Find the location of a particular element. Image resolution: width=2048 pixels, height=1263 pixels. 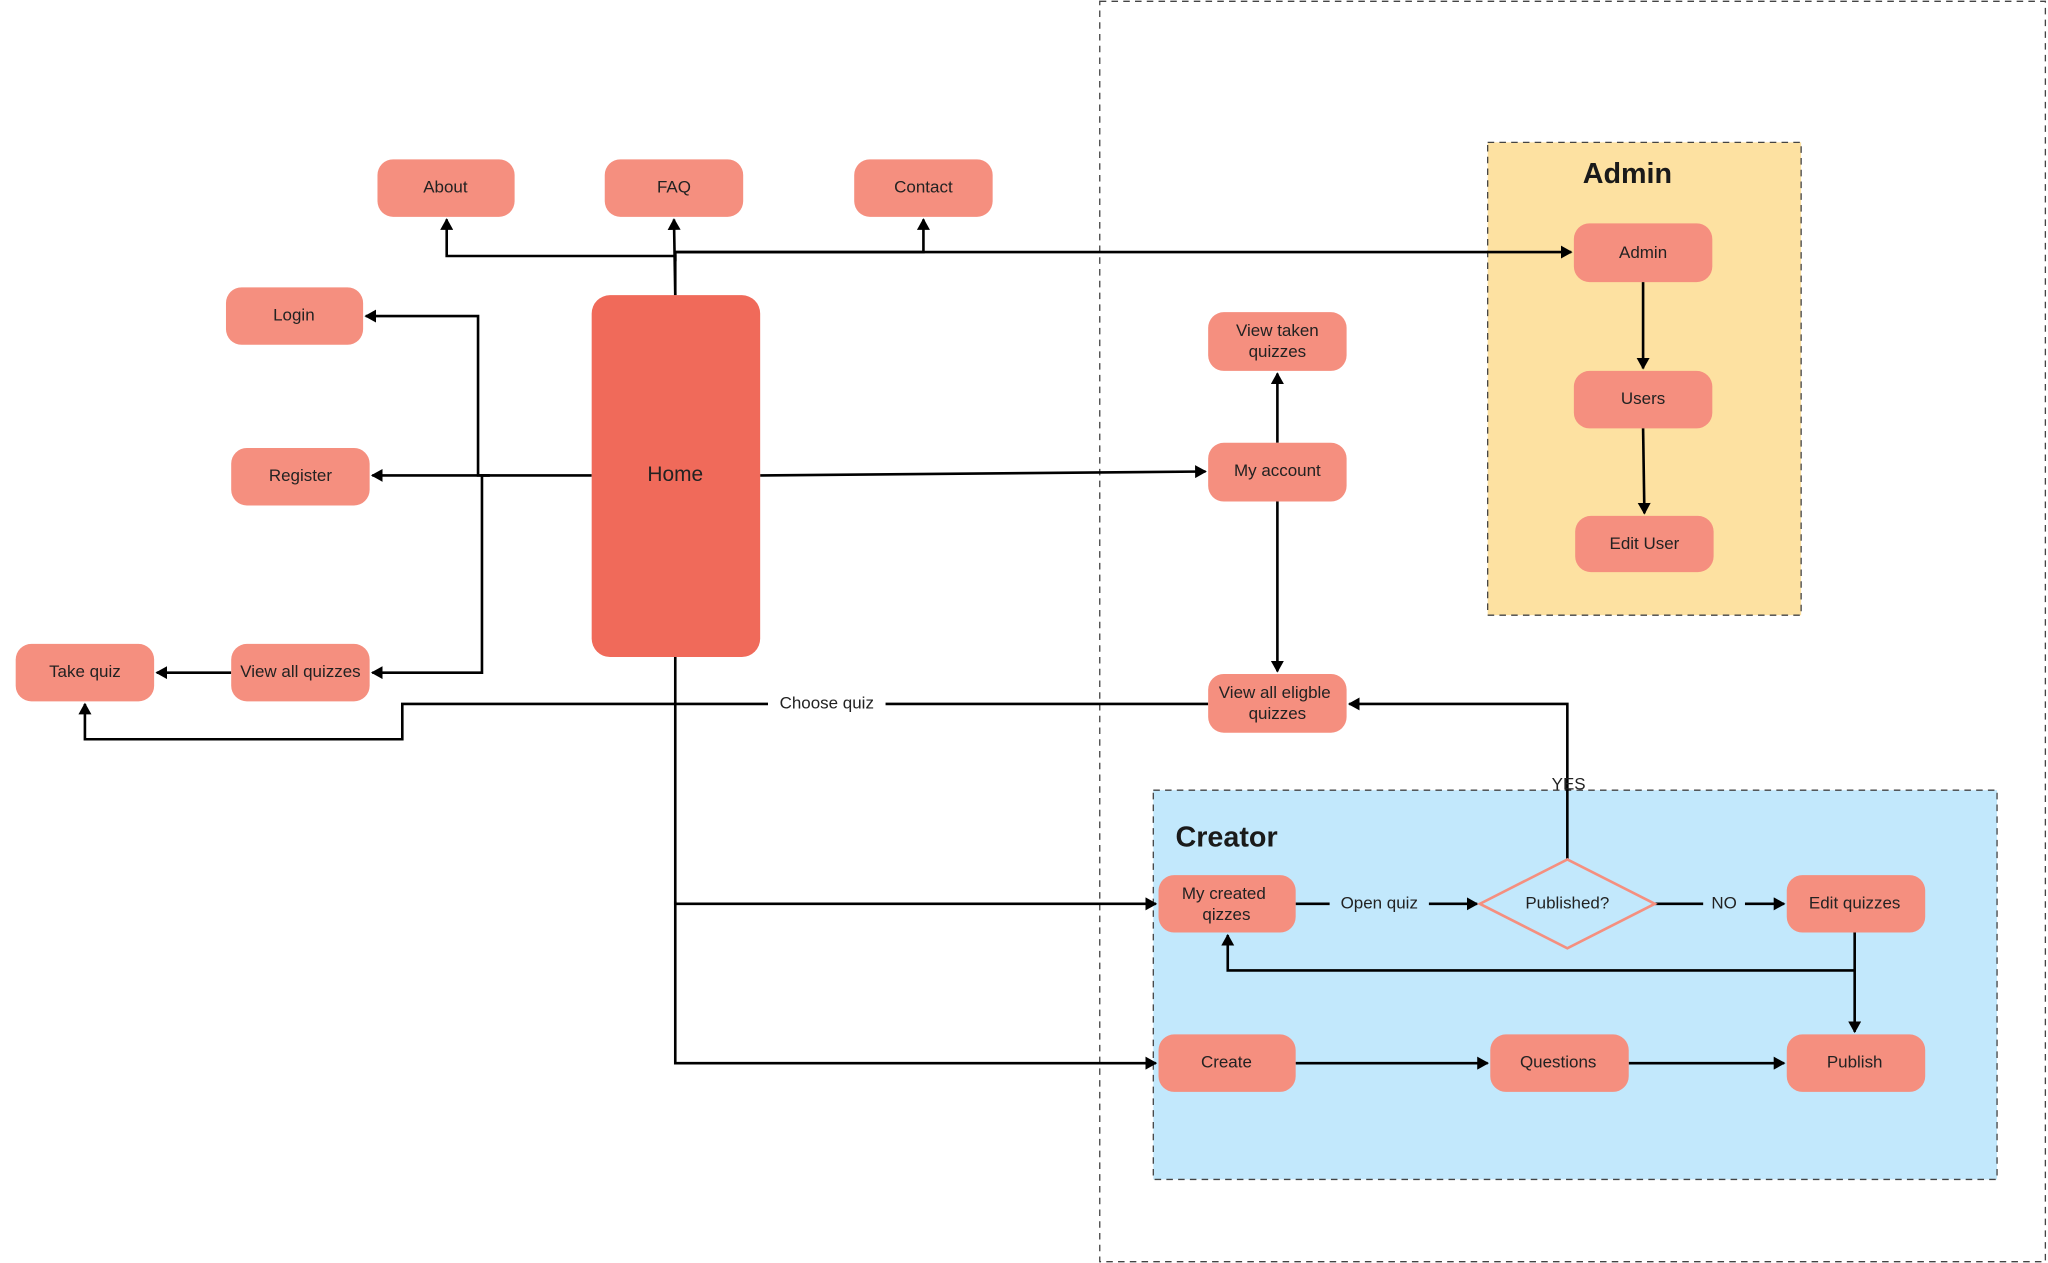

node-label: Edit quizzes is located at coordinates (1854, 902).